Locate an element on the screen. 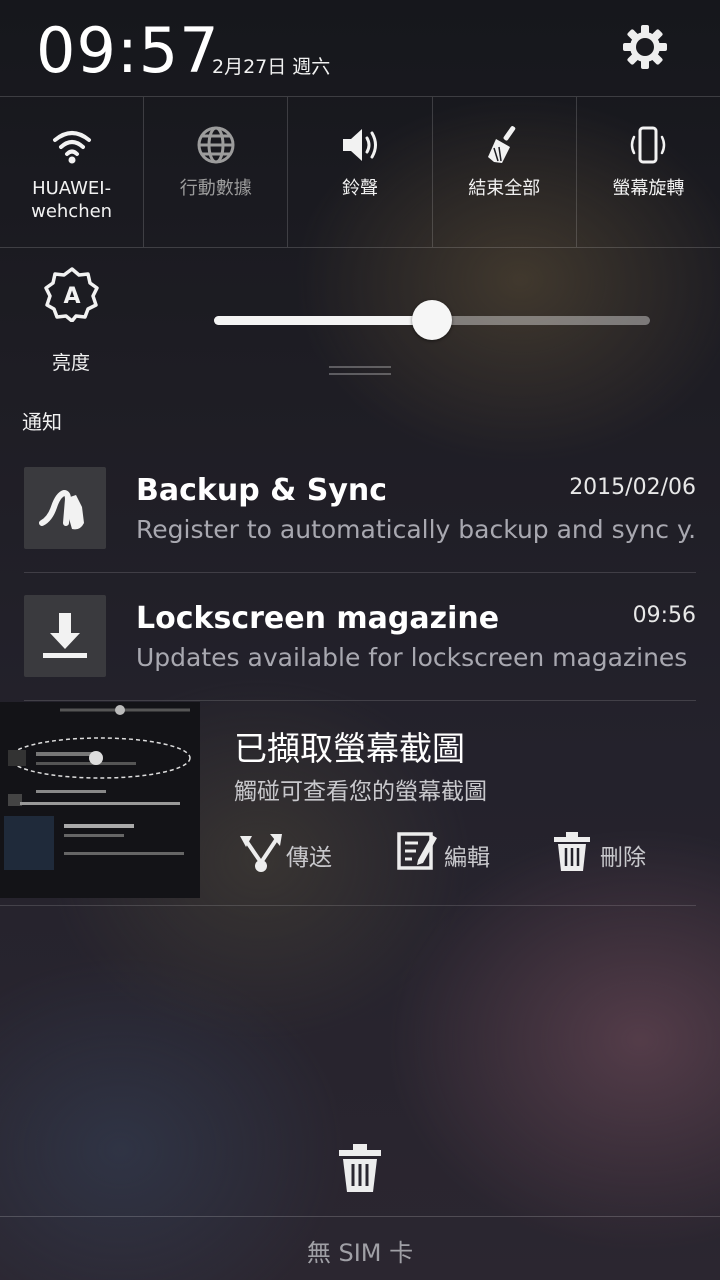 The image size is (720, 1280). screenshot-preview-image is located at coordinates (100, 800).